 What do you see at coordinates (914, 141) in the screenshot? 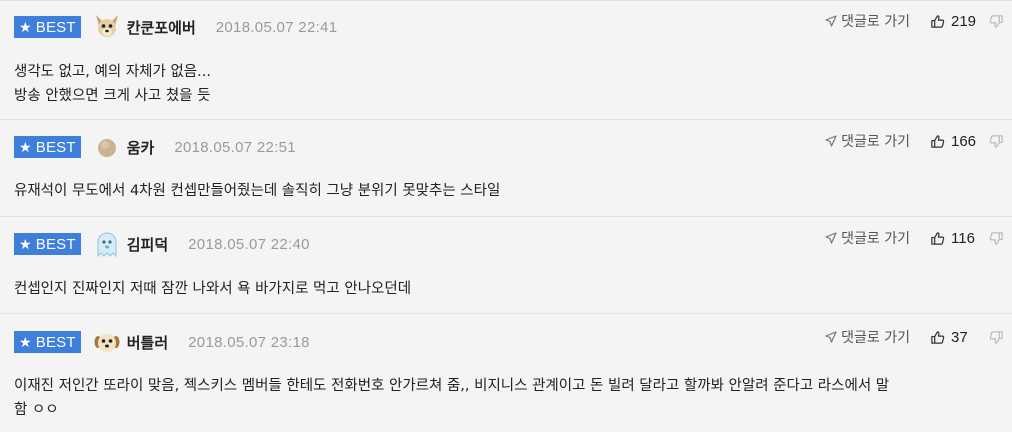
I see `comment-actions: 댓글로 가기 166` at bounding box center [914, 141].